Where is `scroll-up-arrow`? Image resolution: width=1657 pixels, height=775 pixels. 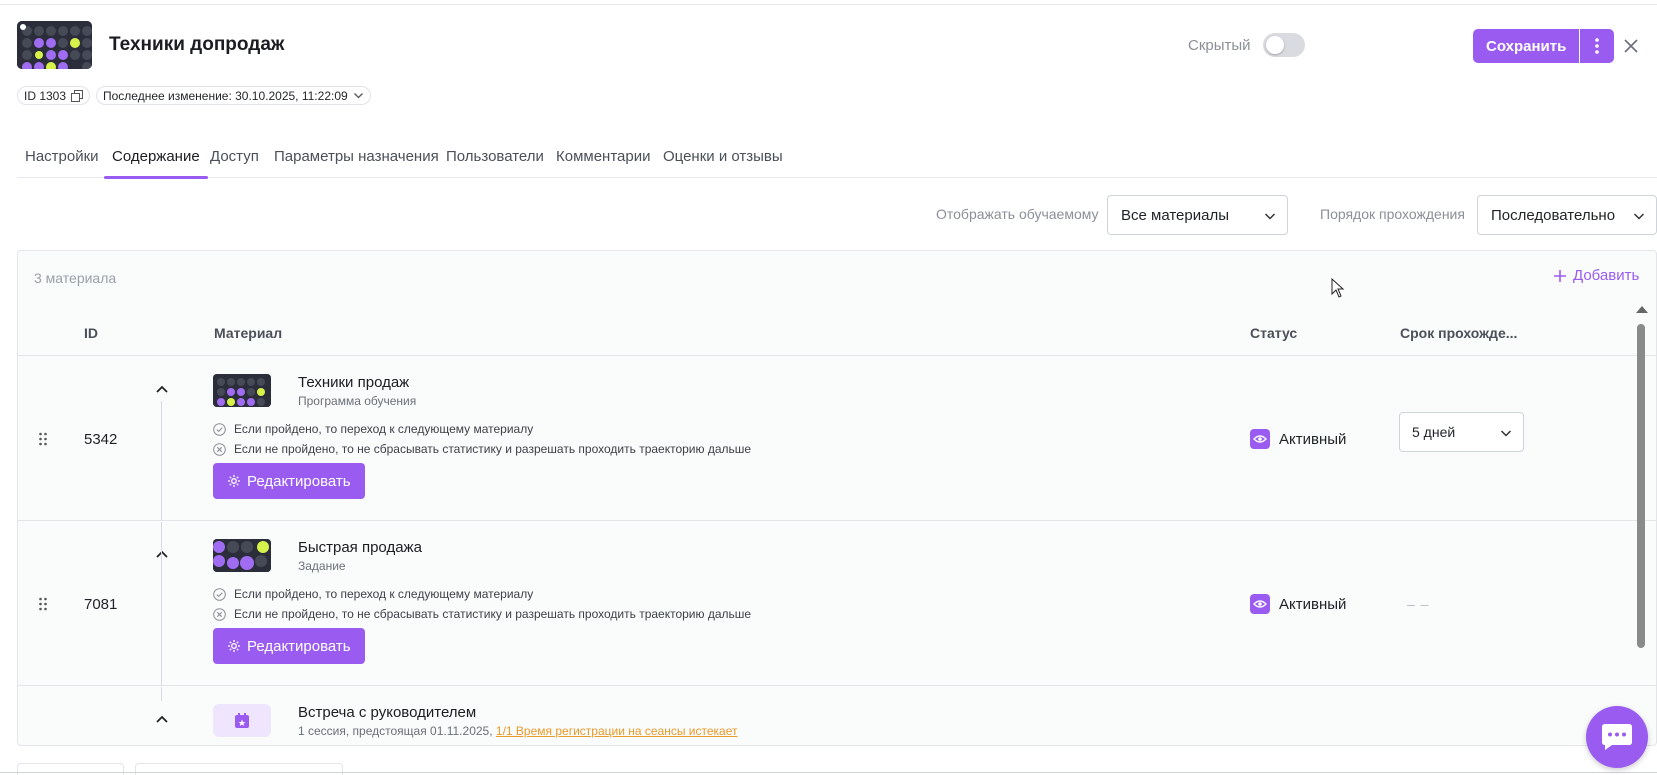
scroll-up-arrow is located at coordinates (1642, 309).